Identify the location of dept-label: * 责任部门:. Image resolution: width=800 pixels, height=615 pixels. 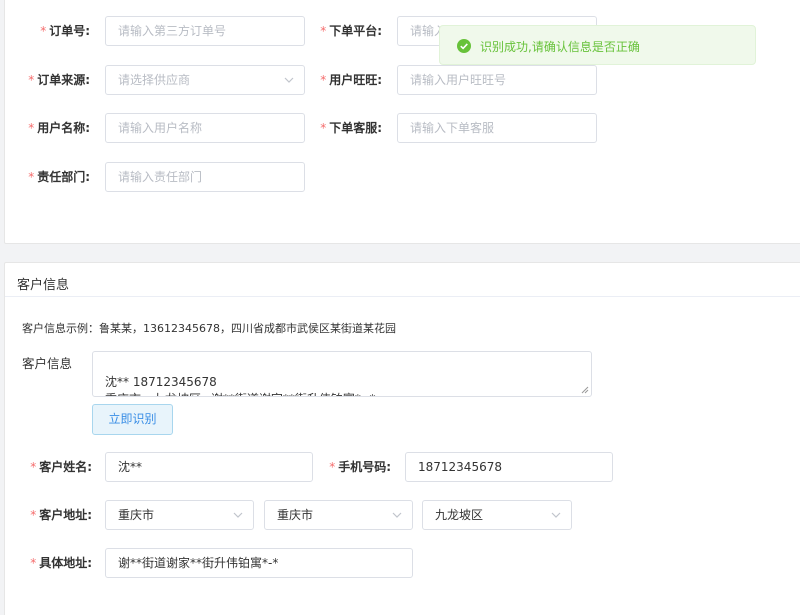
(59, 177).